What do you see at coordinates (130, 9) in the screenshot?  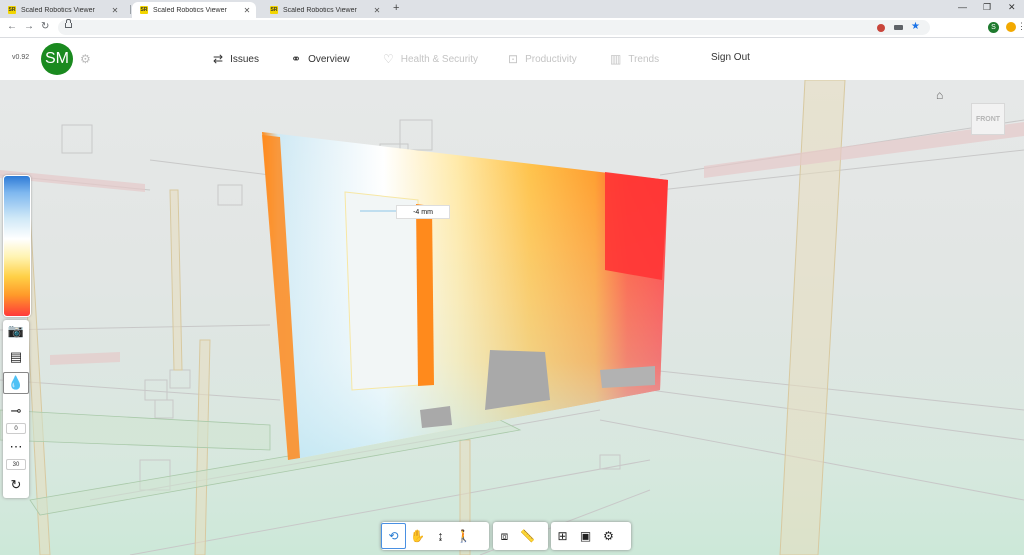 I see `tab-separator` at bounding box center [130, 9].